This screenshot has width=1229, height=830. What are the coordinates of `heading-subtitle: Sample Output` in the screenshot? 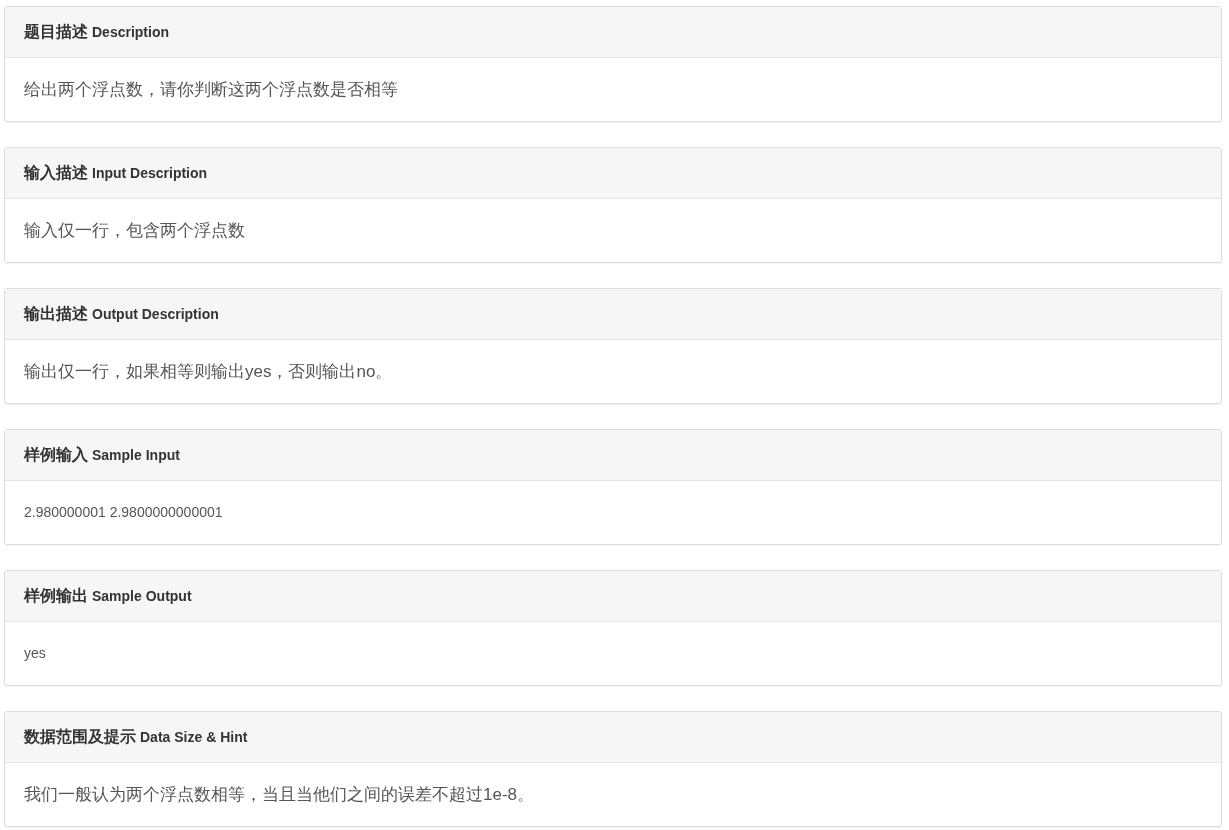 It's located at (142, 596).